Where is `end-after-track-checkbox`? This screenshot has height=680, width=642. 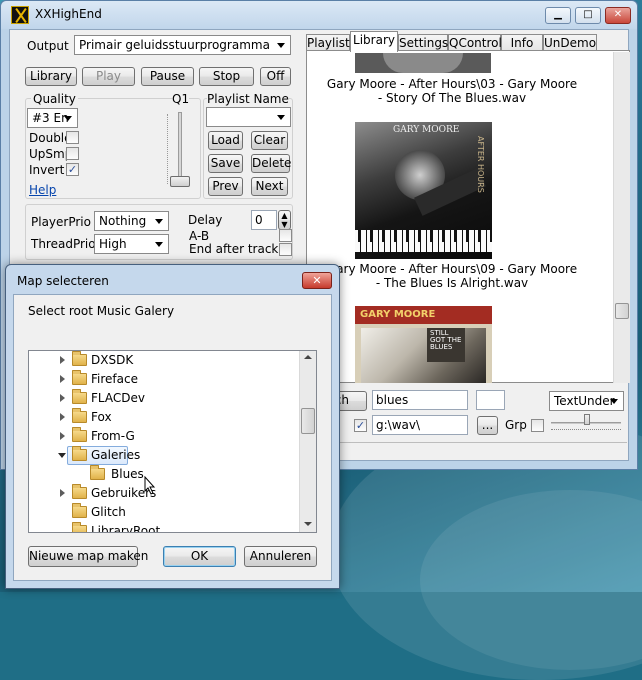 end-after-track-checkbox is located at coordinates (285, 249).